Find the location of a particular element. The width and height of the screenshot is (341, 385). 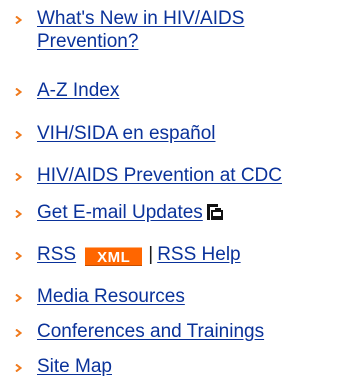

nav-item-vih-sida: VIH/SIDA en español is located at coordinates (108, 133).